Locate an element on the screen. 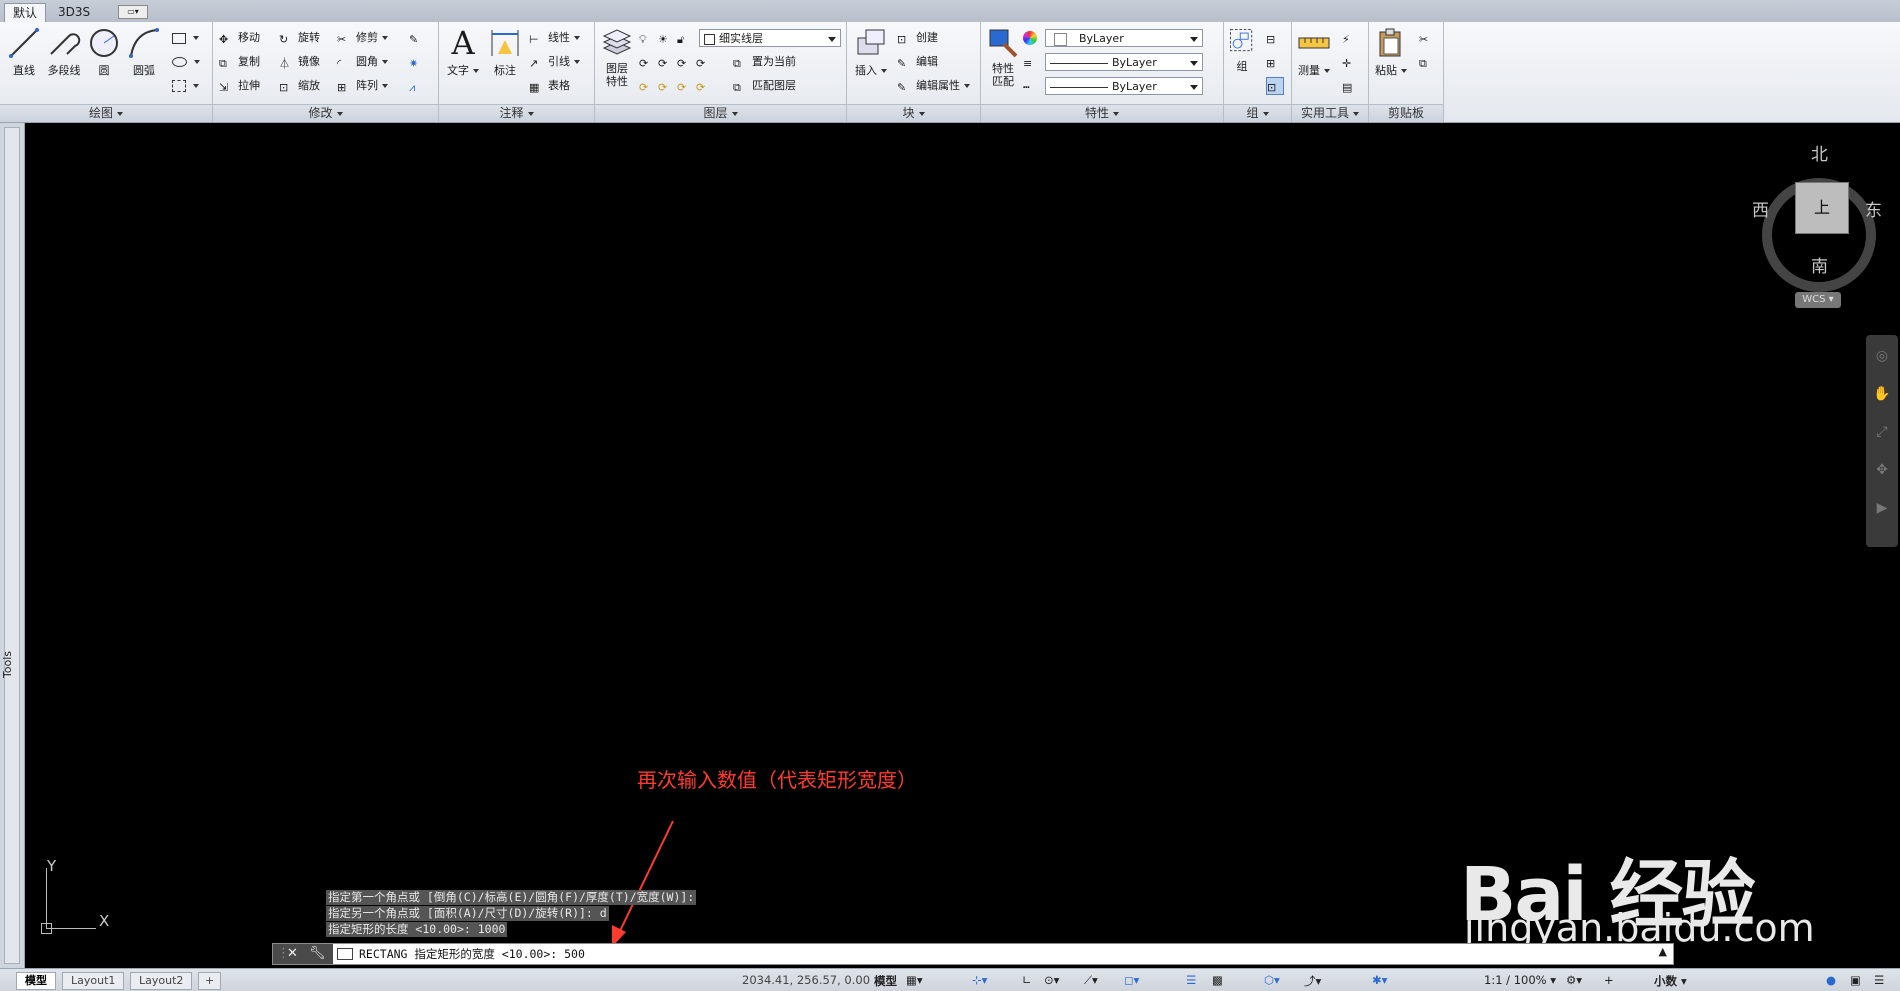 This screenshot has height=991, width=1900. group-edit-button: ⊞ is located at coordinates (1275, 62).